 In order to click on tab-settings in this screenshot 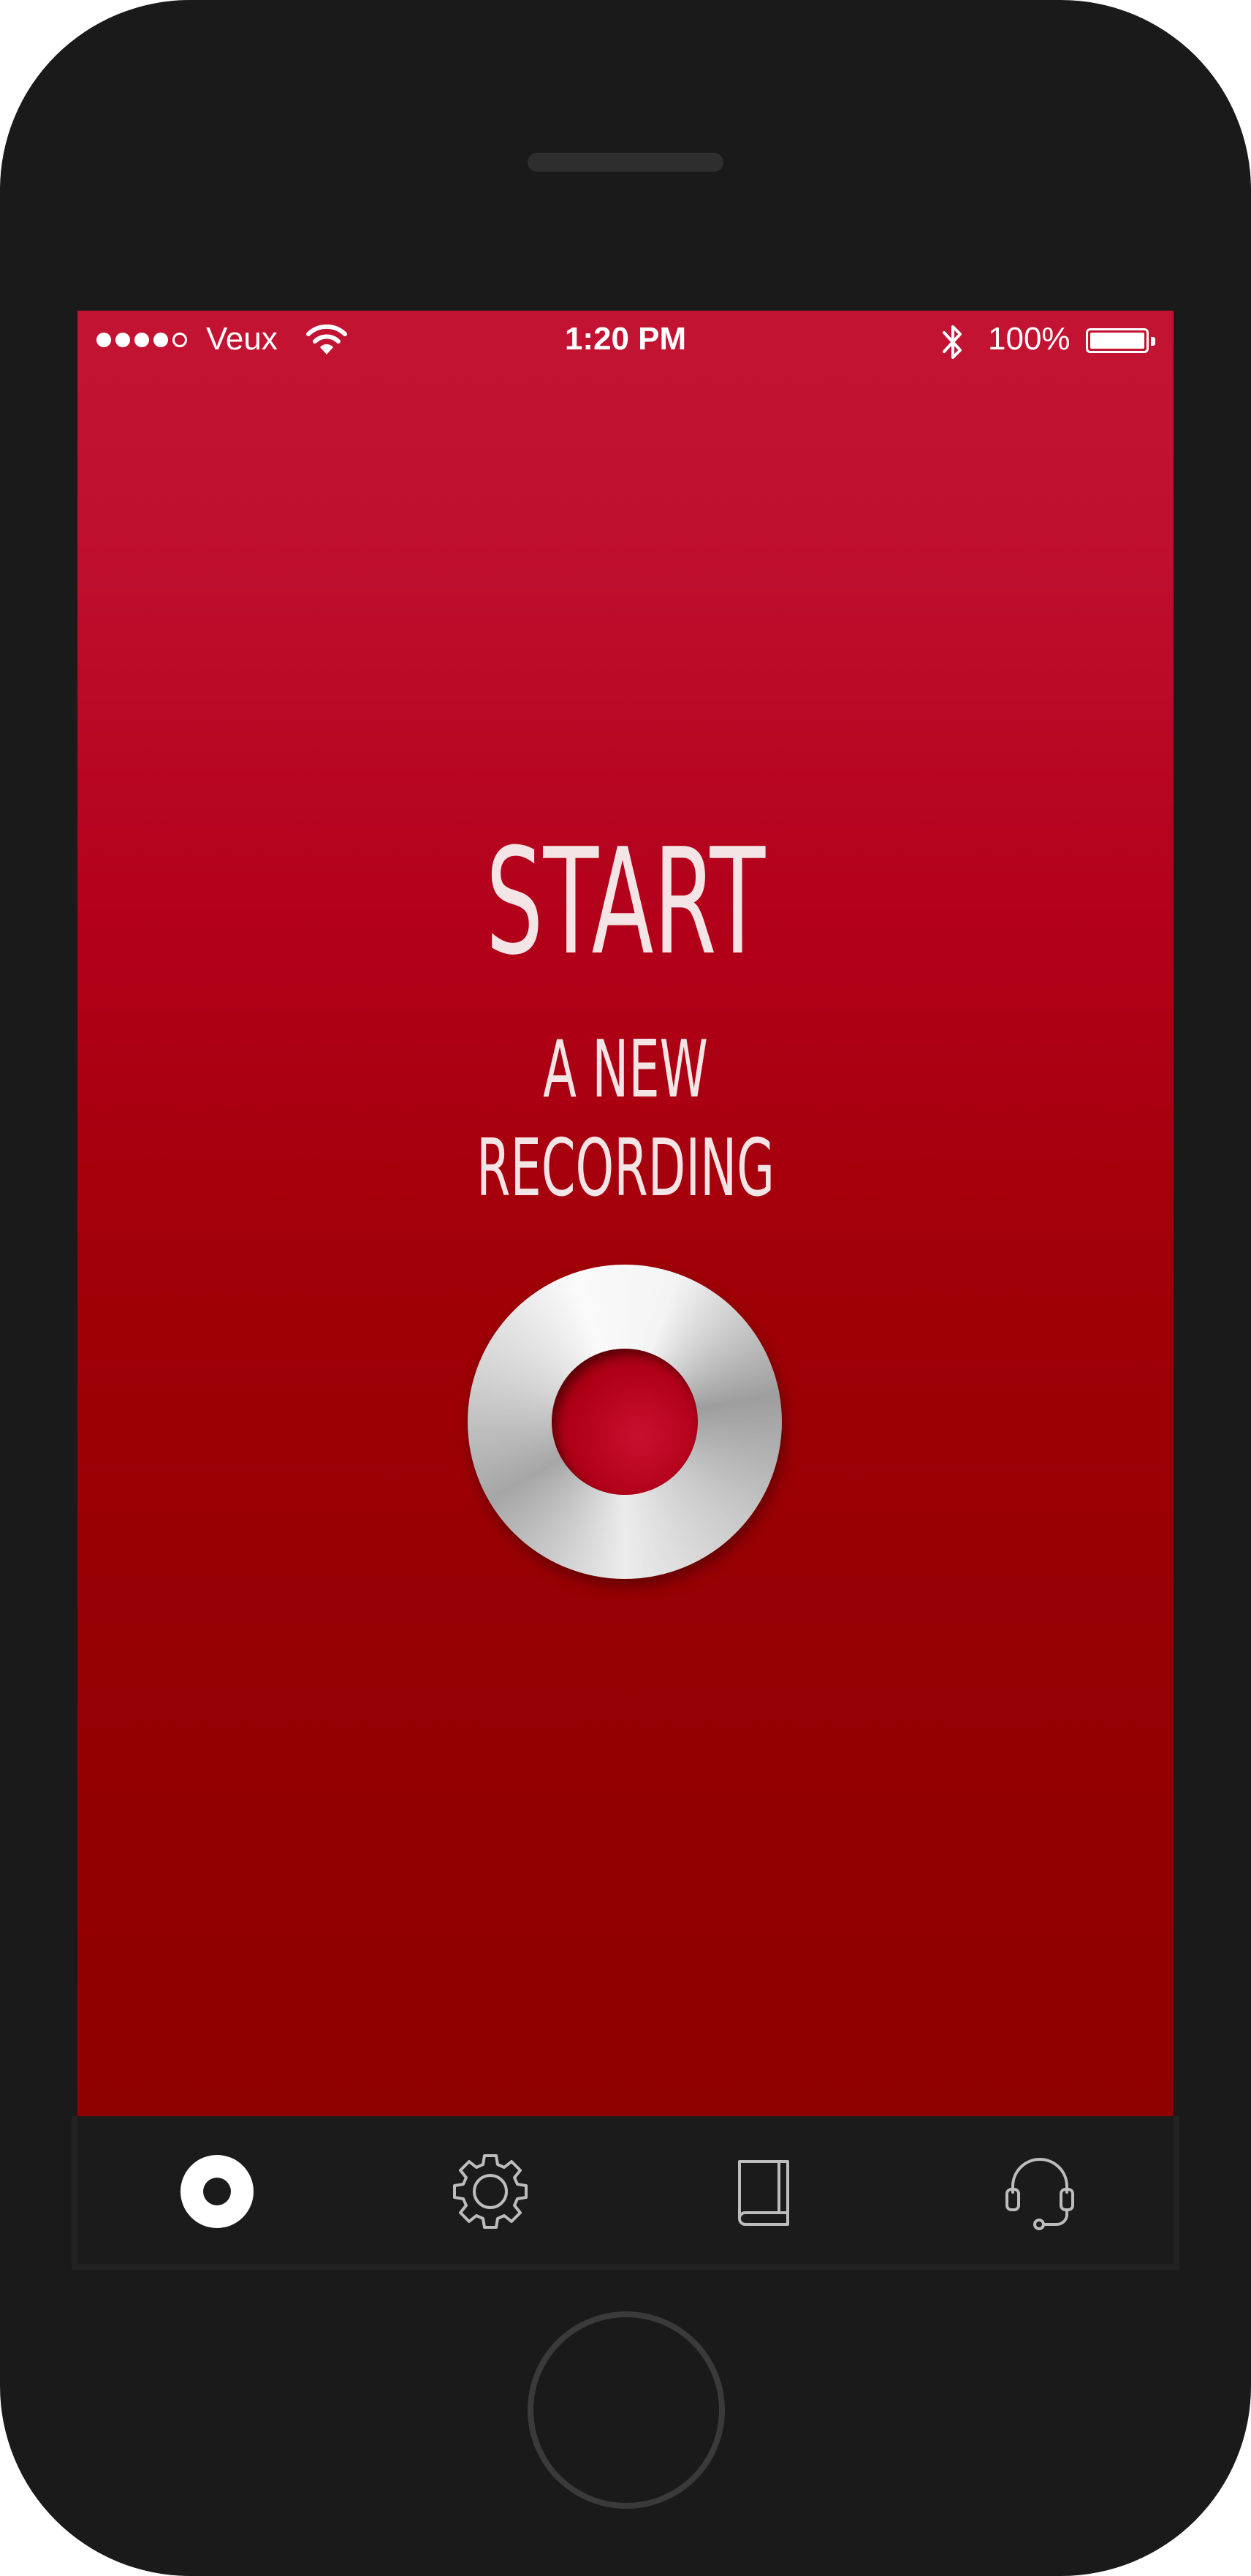, I will do `click(490, 2191)`.